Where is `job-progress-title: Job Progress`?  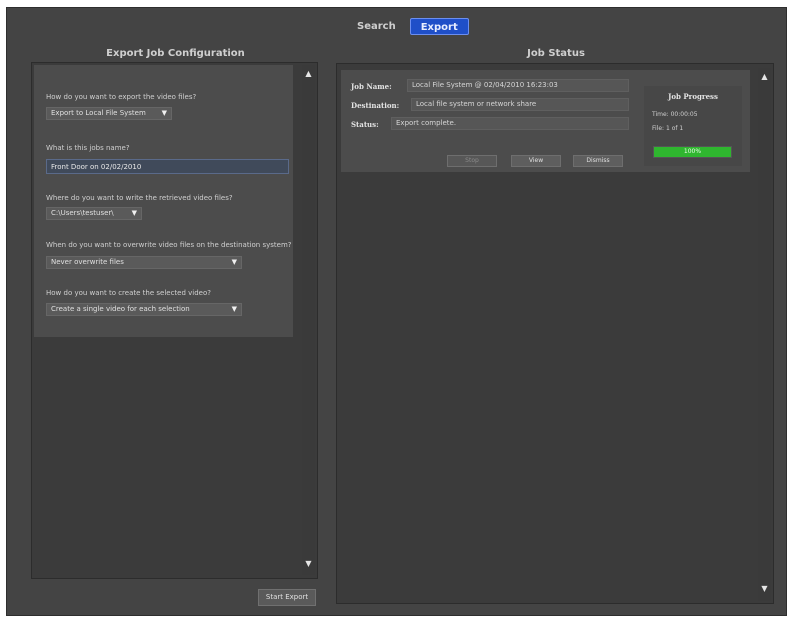 job-progress-title: Job Progress is located at coordinates (693, 96).